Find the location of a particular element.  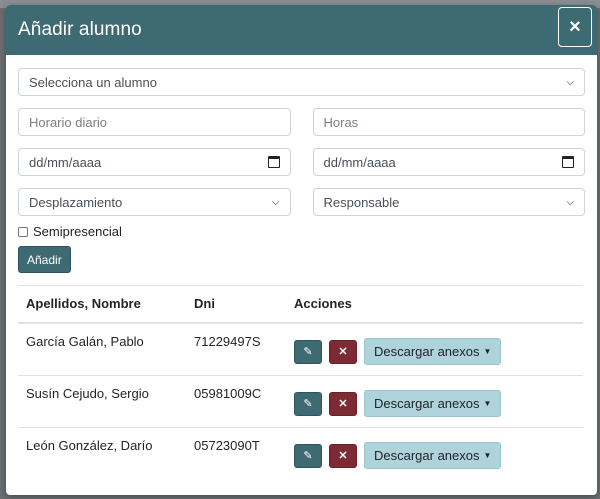

semipresencial-checkbox is located at coordinates (23, 231).